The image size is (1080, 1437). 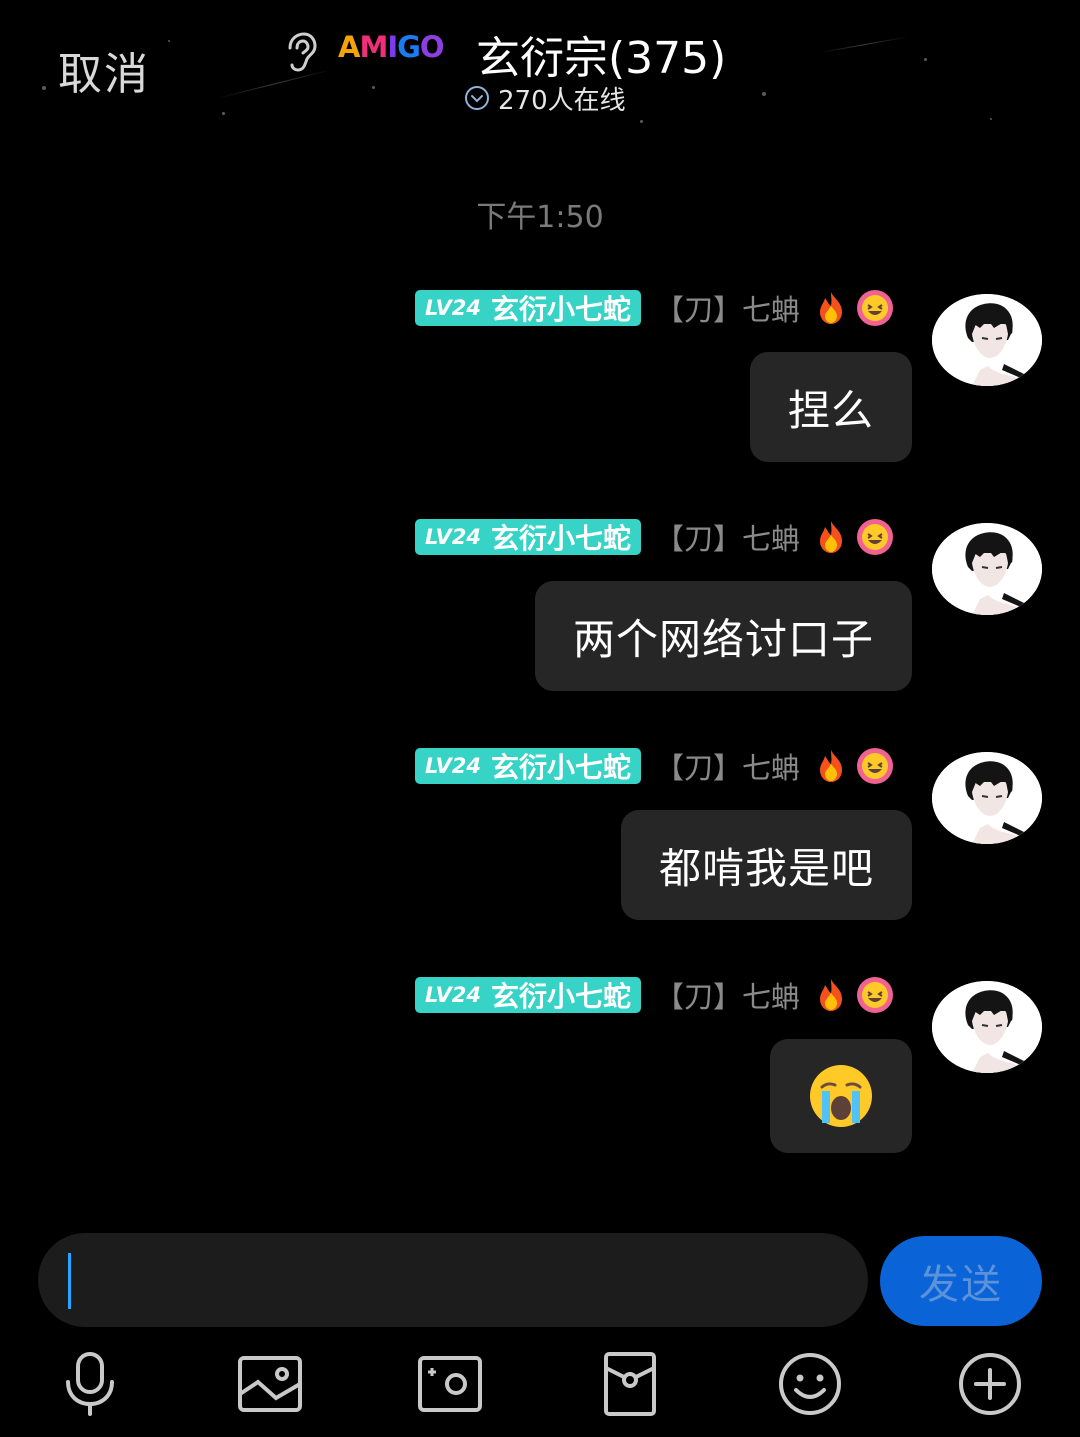 I want to click on message-bubble, so click(x=841, y=1096).